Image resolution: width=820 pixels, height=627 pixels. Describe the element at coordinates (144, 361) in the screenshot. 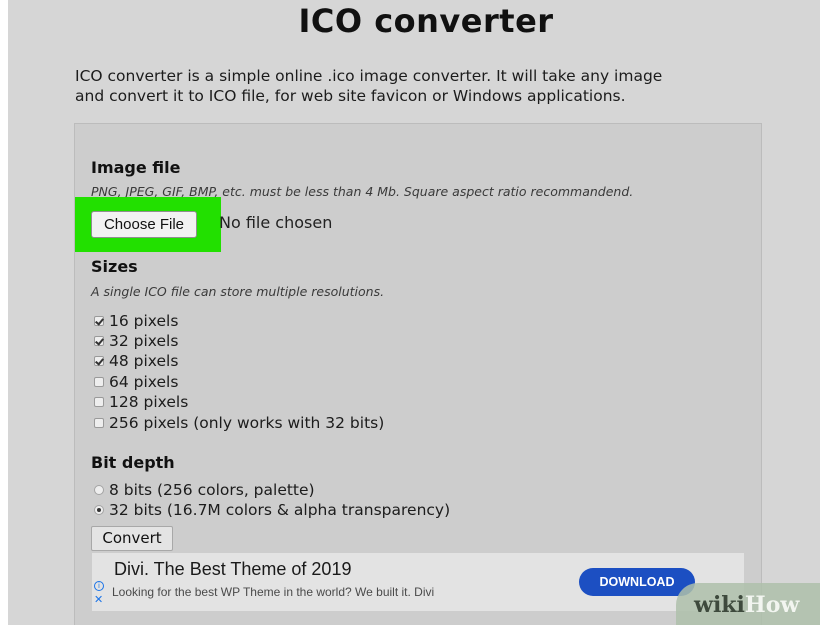

I see `size-label: 48 pixels` at that location.